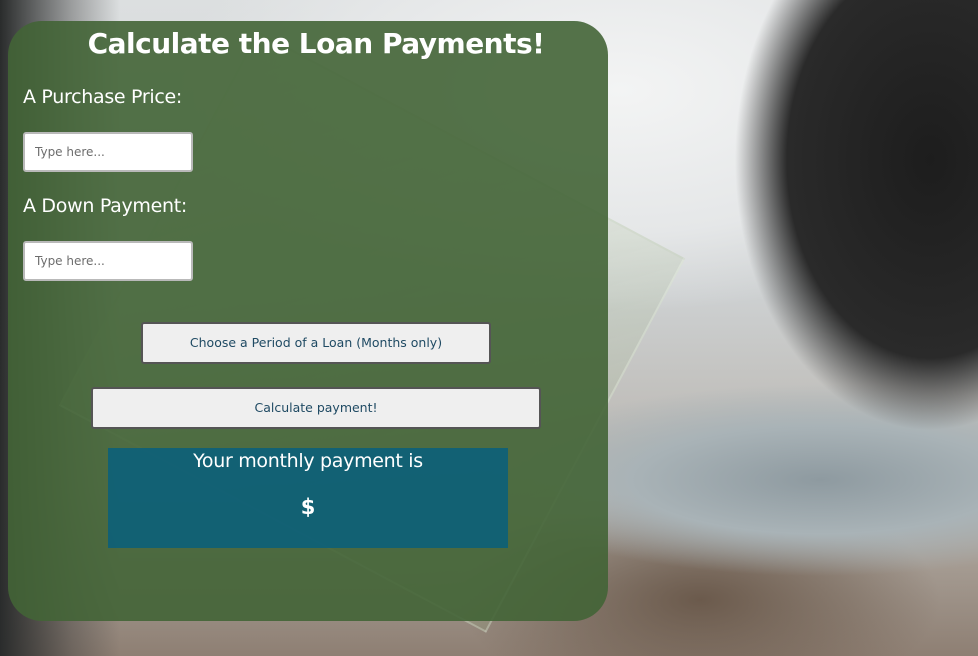 This screenshot has width=978, height=656. What do you see at coordinates (308, 461) in the screenshot?
I see `result-caption: Your monthly payment is` at bounding box center [308, 461].